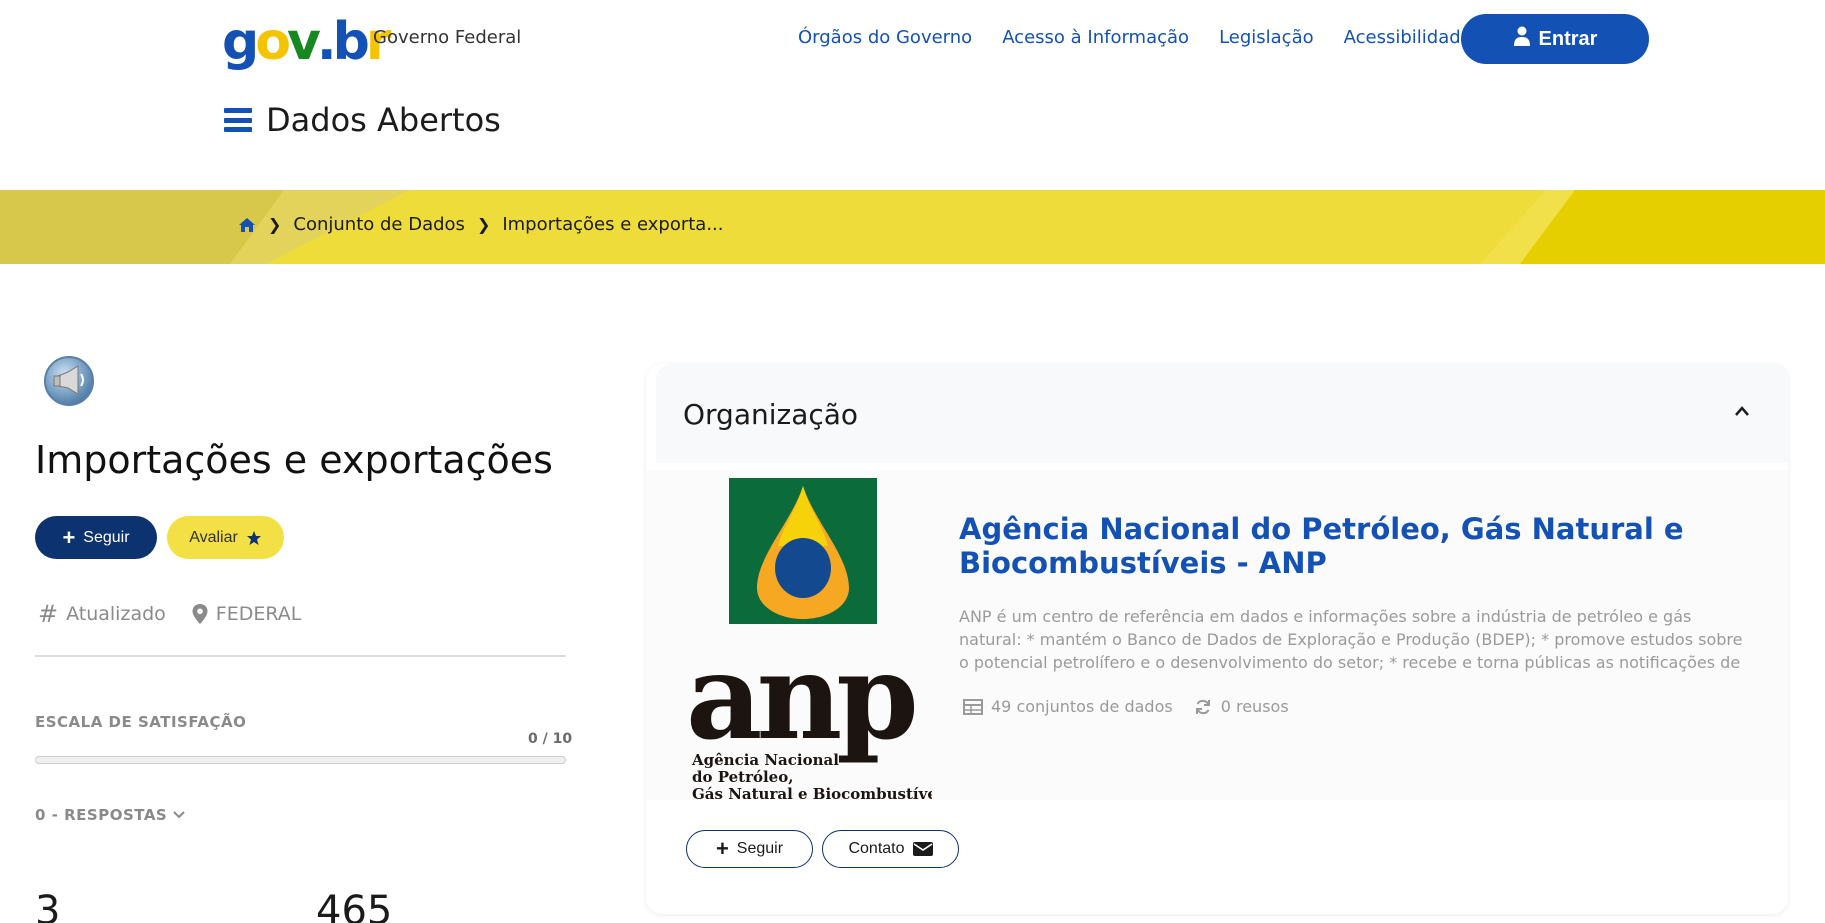 This screenshot has height=923, width=1825. I want to click on responses-toggle: 0 - RESPOSTAS, so click(110, 815).